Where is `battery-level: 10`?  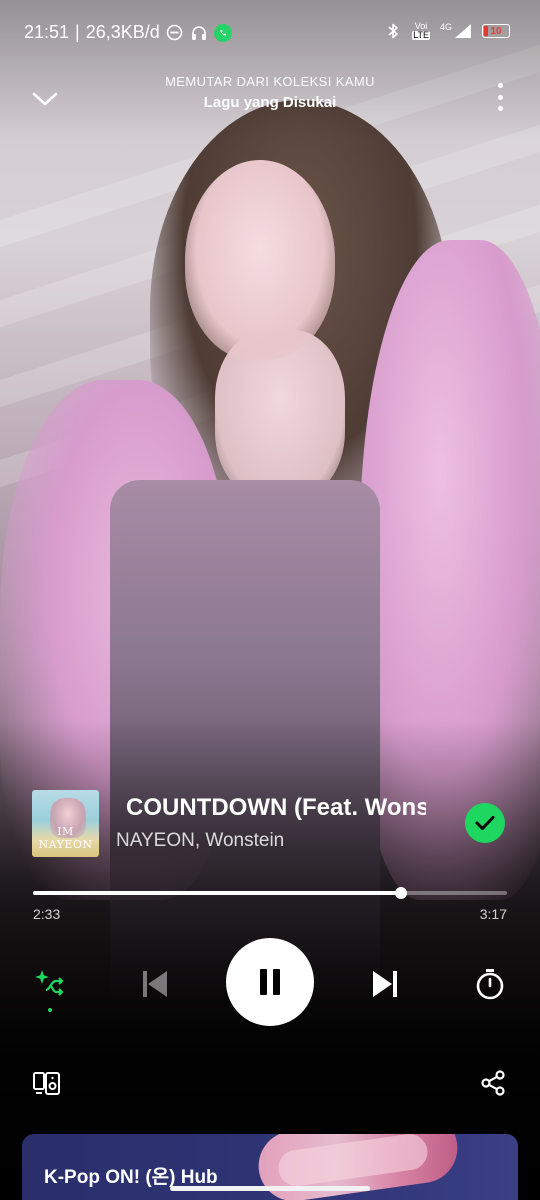
battery-level: 10 is located at coordinates (496, 31).